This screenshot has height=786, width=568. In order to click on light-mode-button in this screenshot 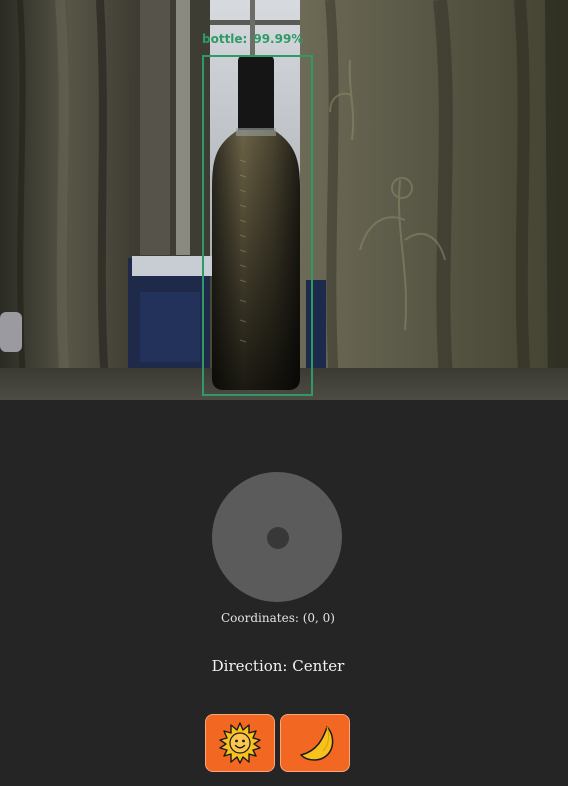, I will do `click(240, 743)`.